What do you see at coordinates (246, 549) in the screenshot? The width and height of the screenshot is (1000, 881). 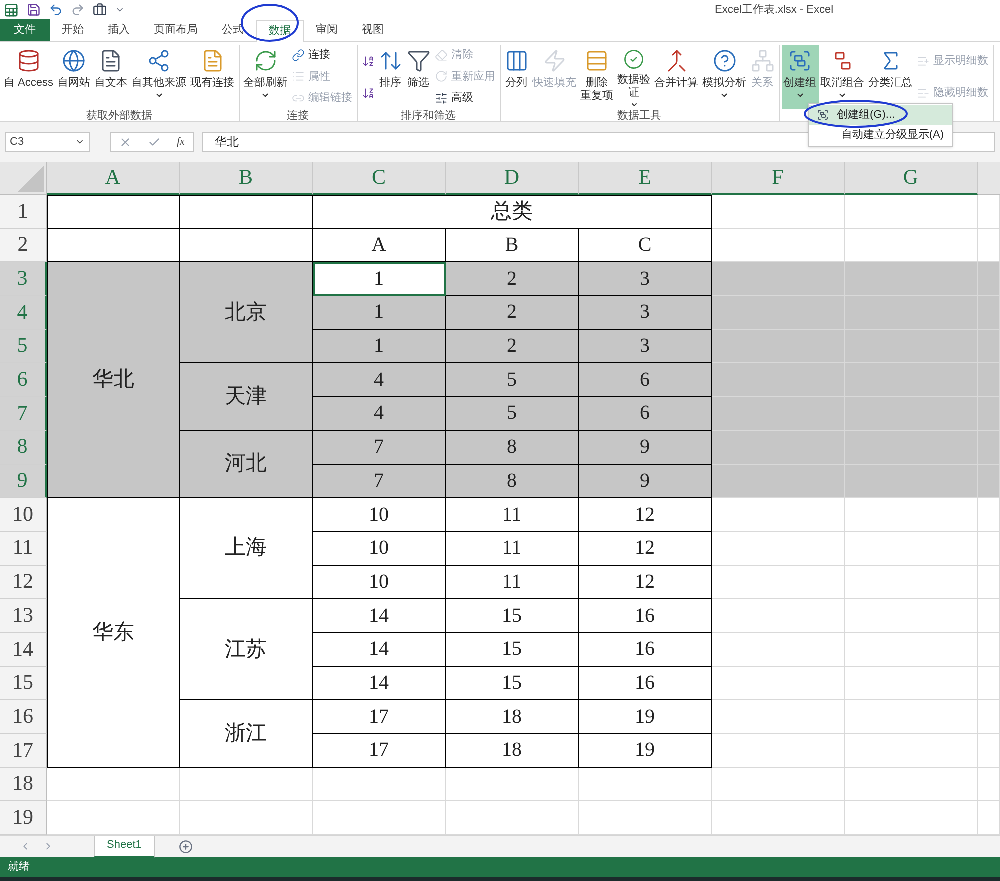 I see `table-cell: 上海` at bounding box center [246, 549].